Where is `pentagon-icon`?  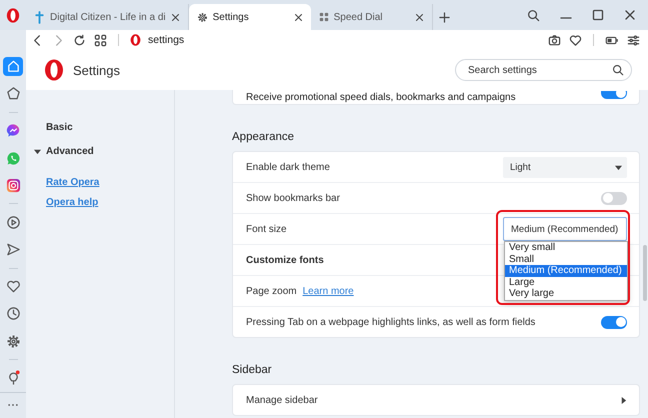
pentagon-icon is located at coordinates (13, 94).